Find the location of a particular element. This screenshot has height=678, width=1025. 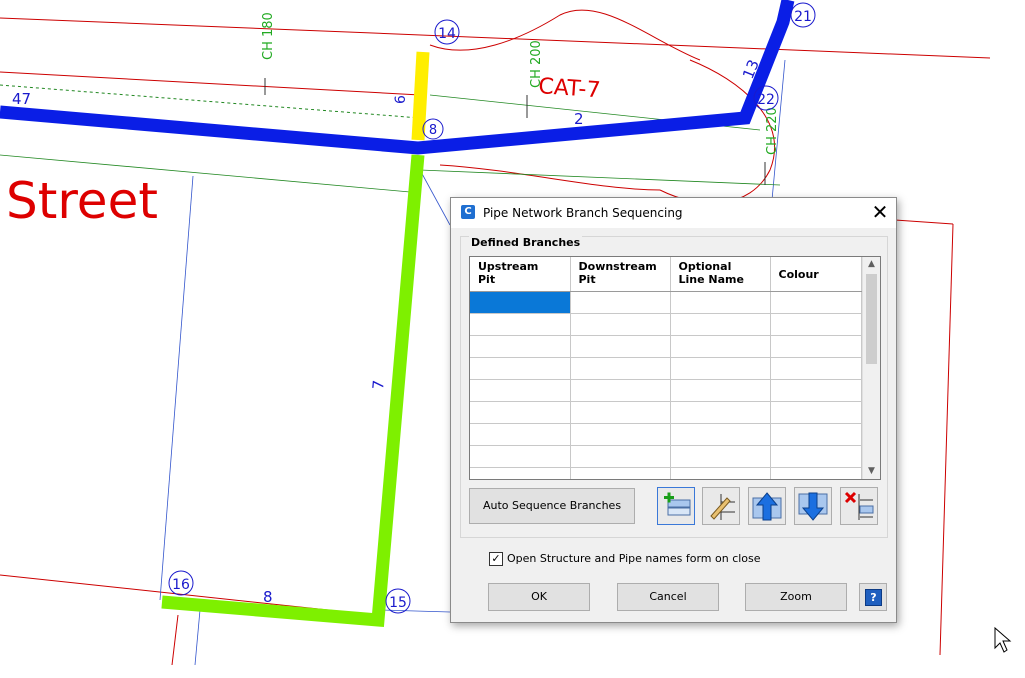

pit-marker-22: 22 is located at coordinates (766, 98).